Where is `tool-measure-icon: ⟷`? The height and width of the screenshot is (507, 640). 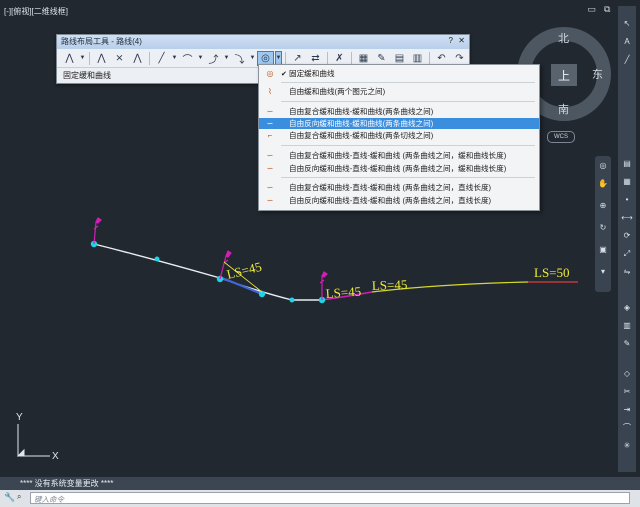 tool-measure-icon: ⟷ is located at coordinates (627, 218).